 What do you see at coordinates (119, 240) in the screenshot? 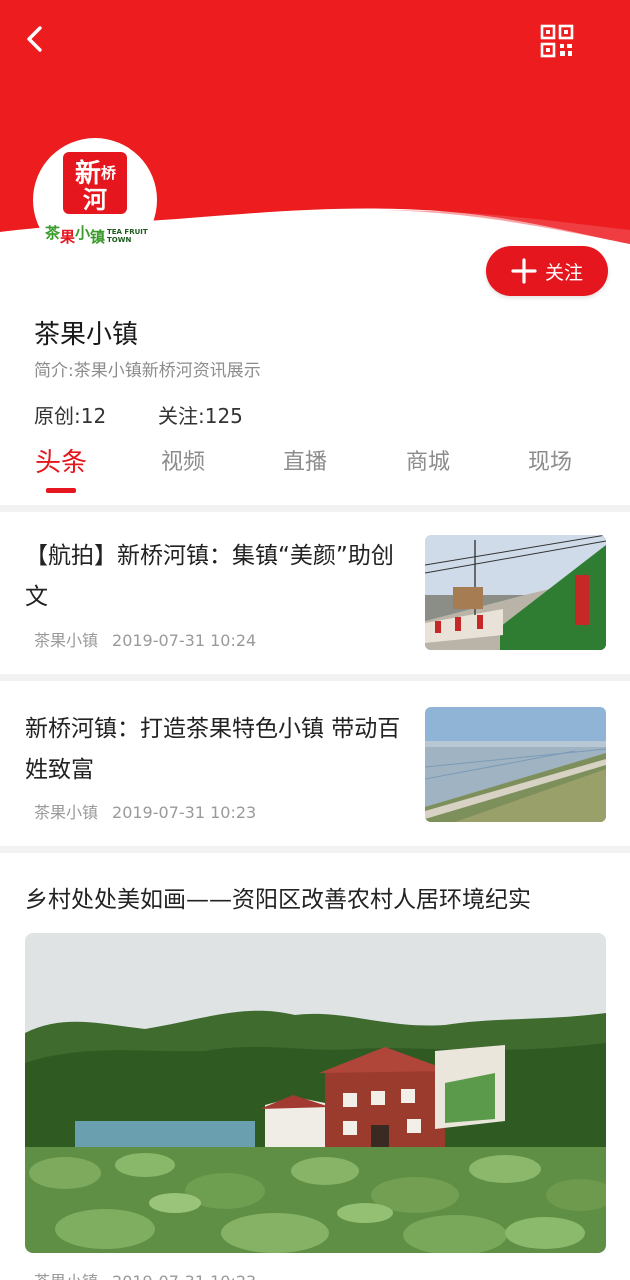
I see `svg-text: TOWN` at bounding box center [119, 240].